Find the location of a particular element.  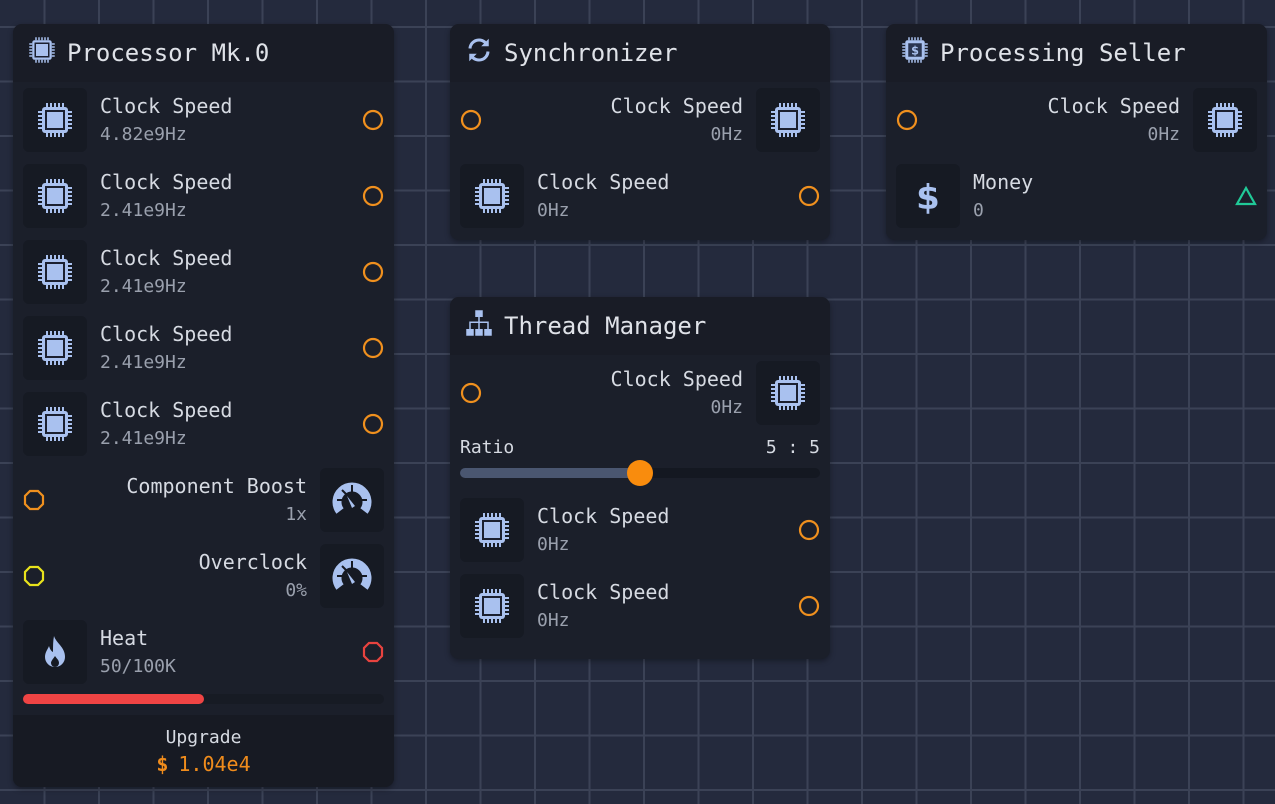

sitemap-icon is located at coordinates (479, 326).